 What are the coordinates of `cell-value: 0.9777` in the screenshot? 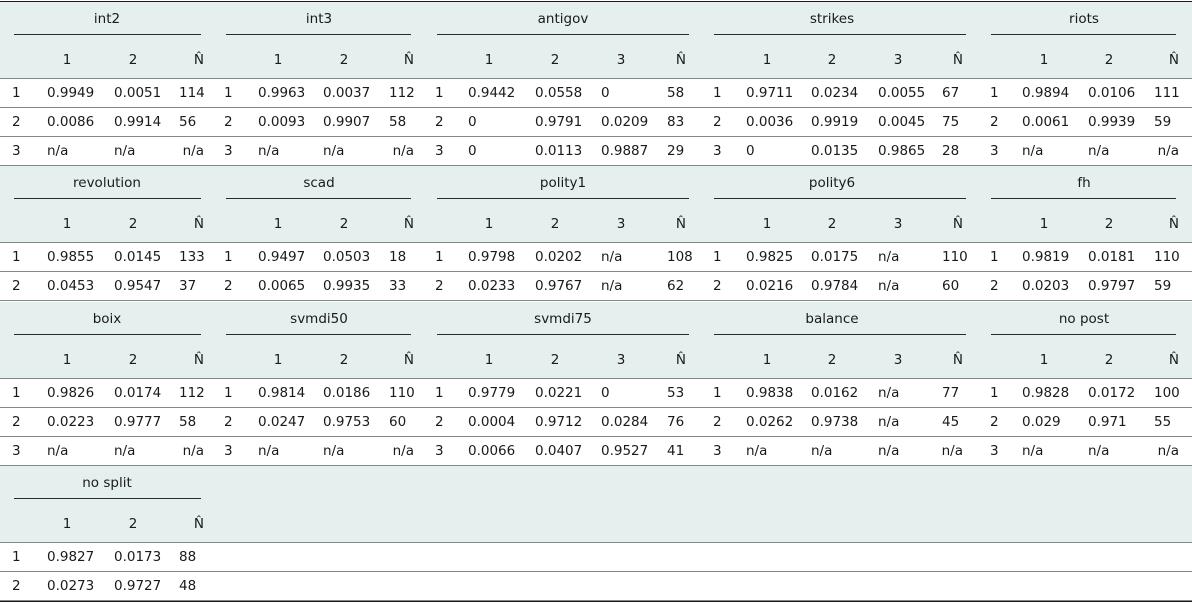 It's located at (138, 422).